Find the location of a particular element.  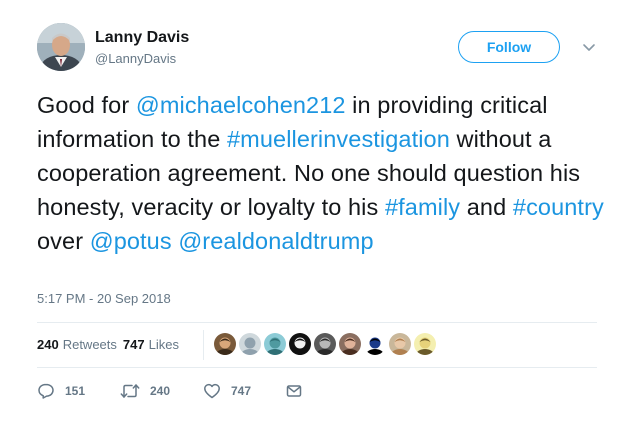

retweets-stat-label: Retweets is located at coordinates (89, 344).